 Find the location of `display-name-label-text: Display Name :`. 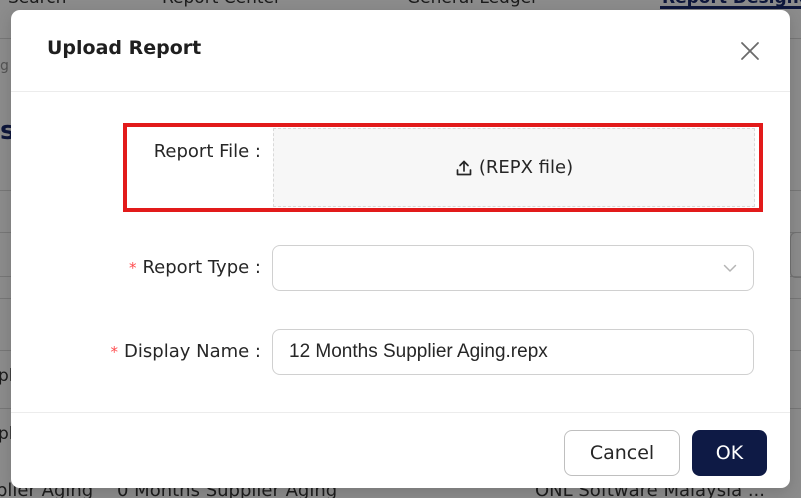

display-name-label-text: Display Name : is located at coordinates (192, 351).